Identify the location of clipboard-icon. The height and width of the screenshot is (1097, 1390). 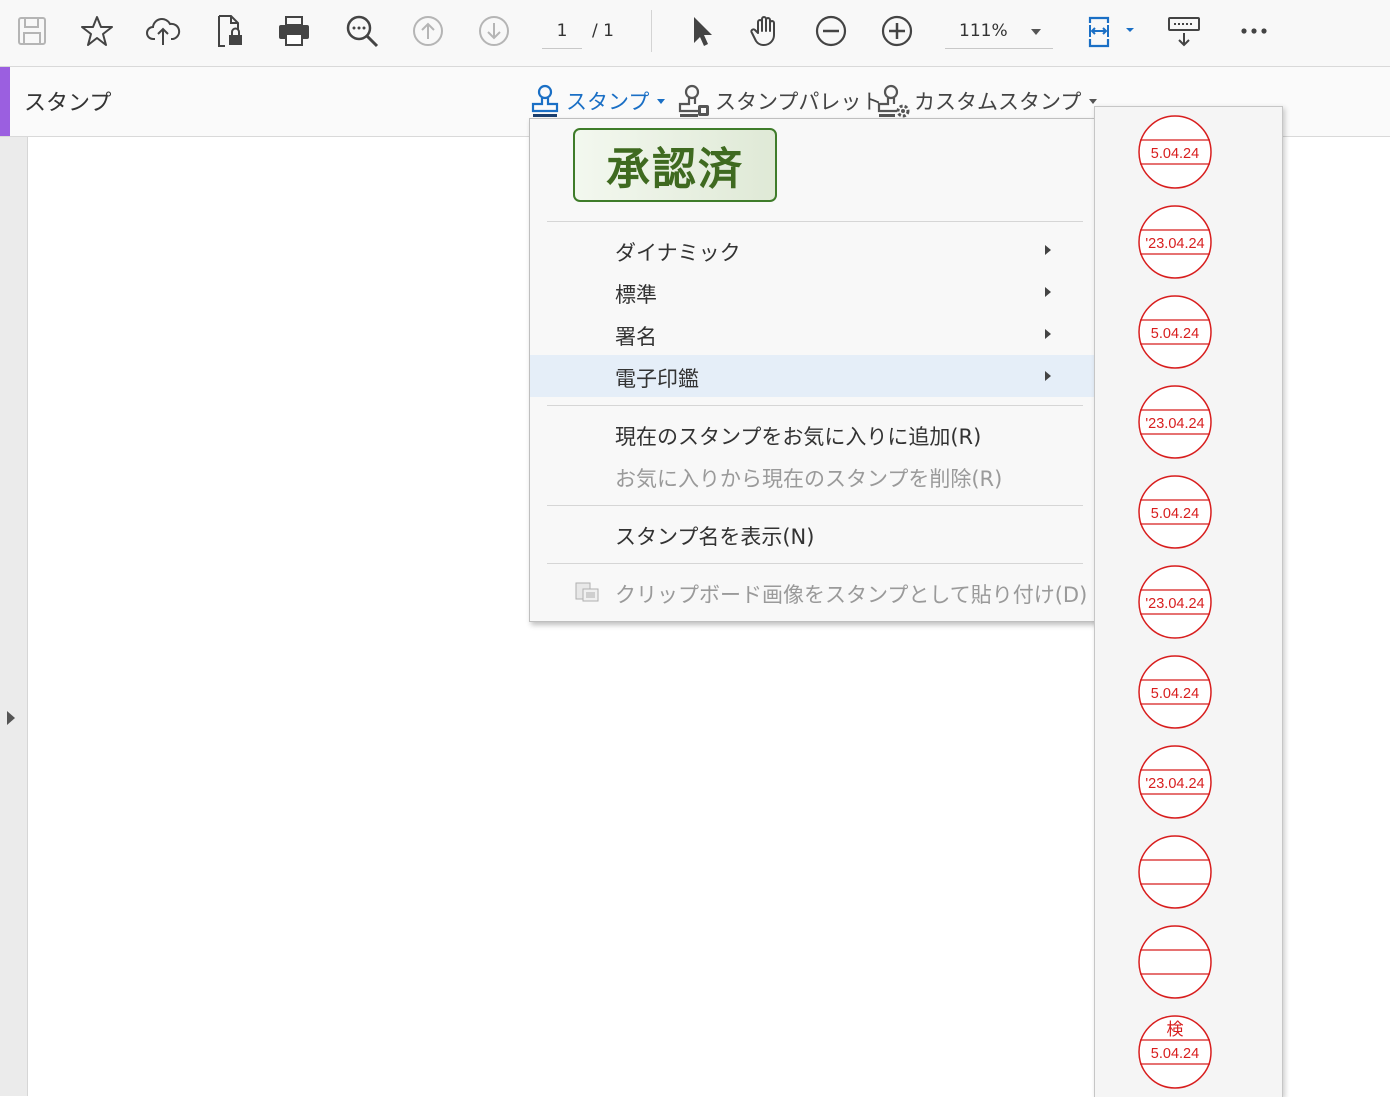
(587, 592).